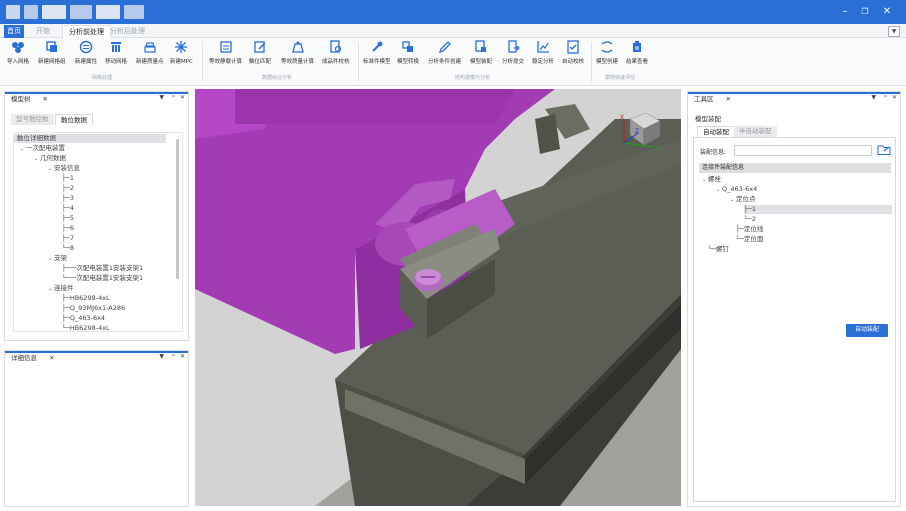 The height and width of the screenshot is (511, 906). What do you see at coordinates (644, 131) in the screenshot?
I see `view-cube-icon: X Y Z` at bounding box center [644, 131].